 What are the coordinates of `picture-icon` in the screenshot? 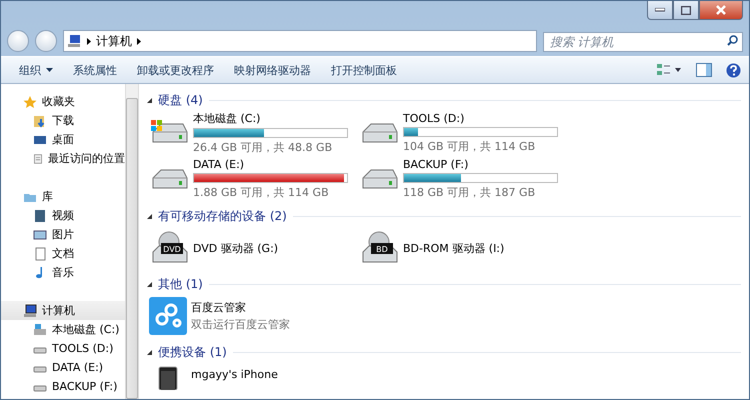 It's located at (40, 235).